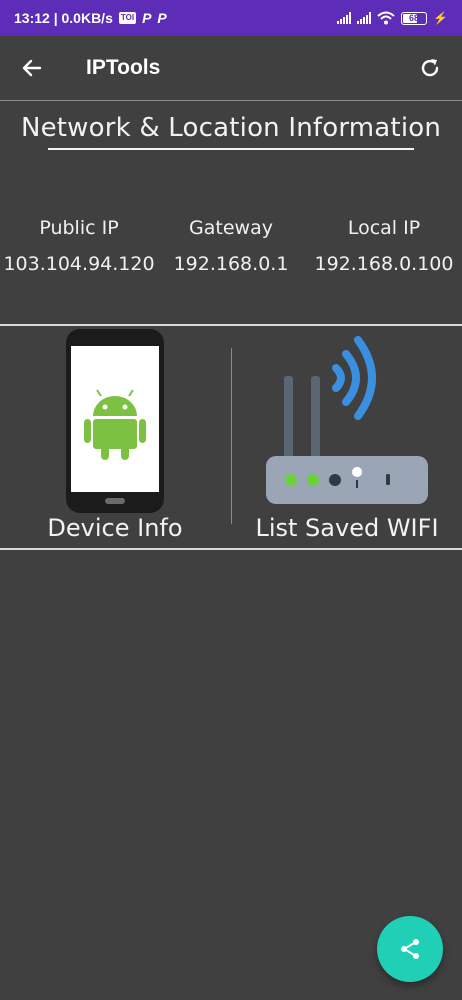 The width and height of the screenshot is (462, 1000). What do you see at coordinates (115, 528) in the screenshot?
I see `device-info-label: Device Info` at bounding box center [115, 528].